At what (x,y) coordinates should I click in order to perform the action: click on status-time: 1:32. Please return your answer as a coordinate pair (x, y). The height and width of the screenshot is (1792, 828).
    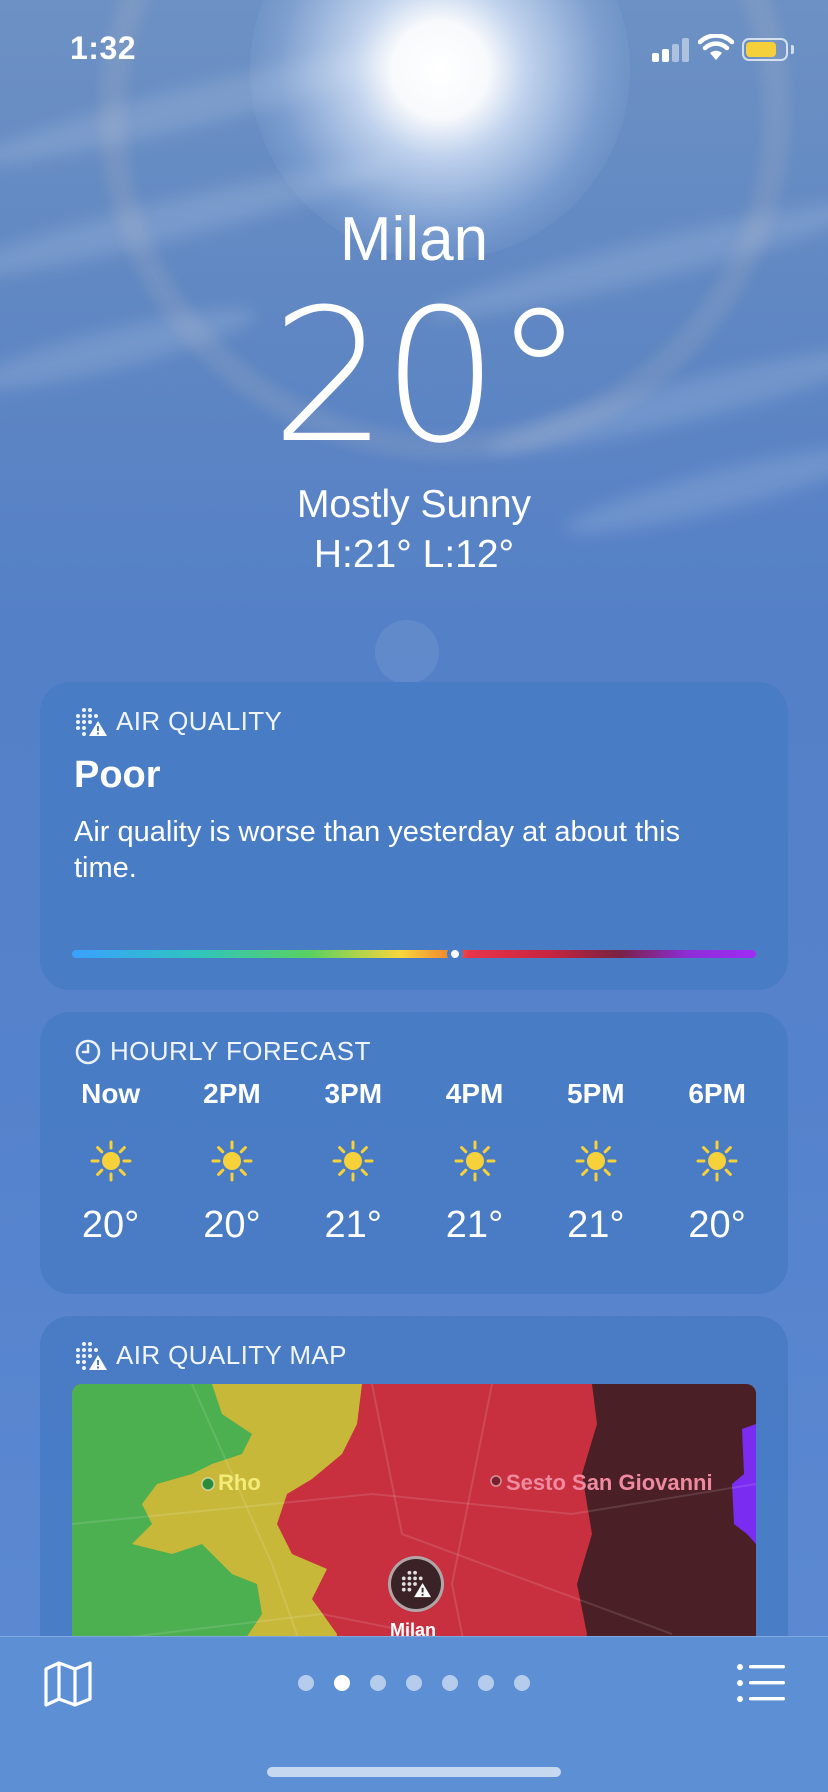
    Looking at the image, I should click on (103, 48).